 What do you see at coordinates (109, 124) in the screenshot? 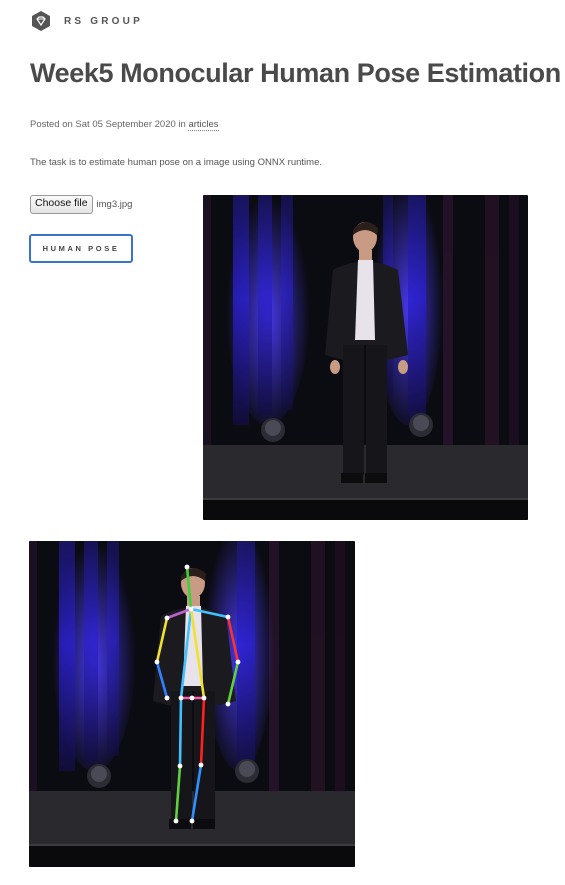
I see `post-date: Posted on Sat 05 September 2020 in` at bounding box center [109, 124].